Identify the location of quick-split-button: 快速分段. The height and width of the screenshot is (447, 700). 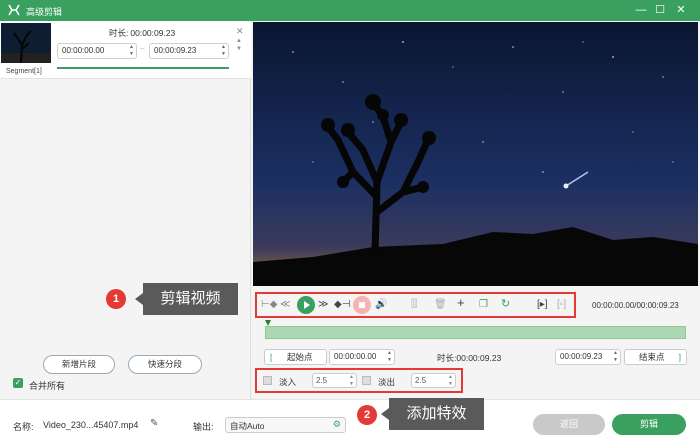
(165, 364).